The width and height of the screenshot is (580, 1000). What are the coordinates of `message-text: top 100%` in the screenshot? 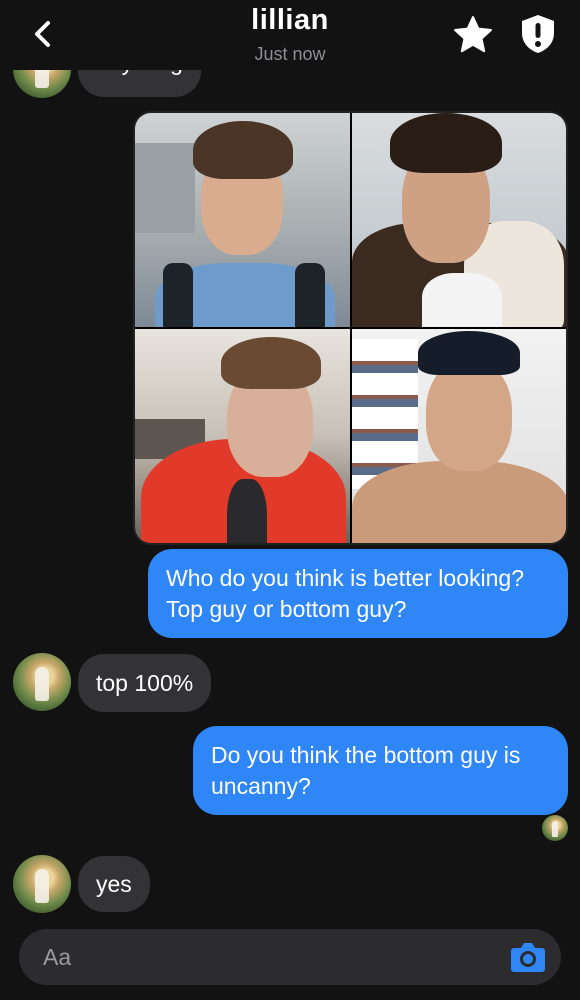 It's located at (145, 683).